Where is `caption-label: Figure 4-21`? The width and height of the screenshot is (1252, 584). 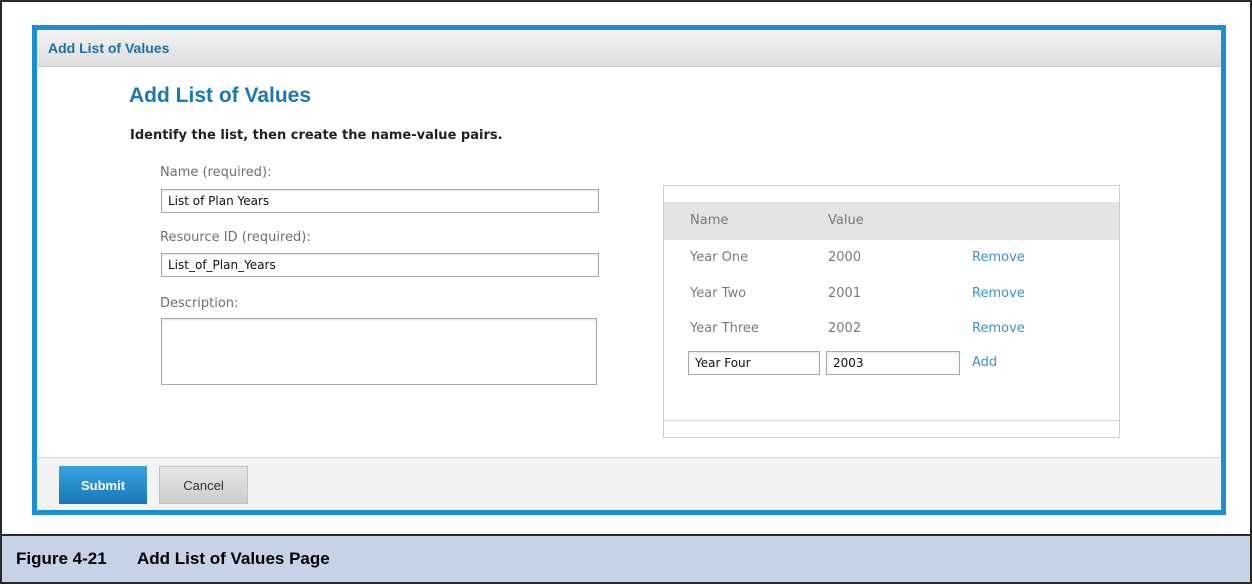
caption-label: Figure 4-21 is located at coordinates (61, 558).